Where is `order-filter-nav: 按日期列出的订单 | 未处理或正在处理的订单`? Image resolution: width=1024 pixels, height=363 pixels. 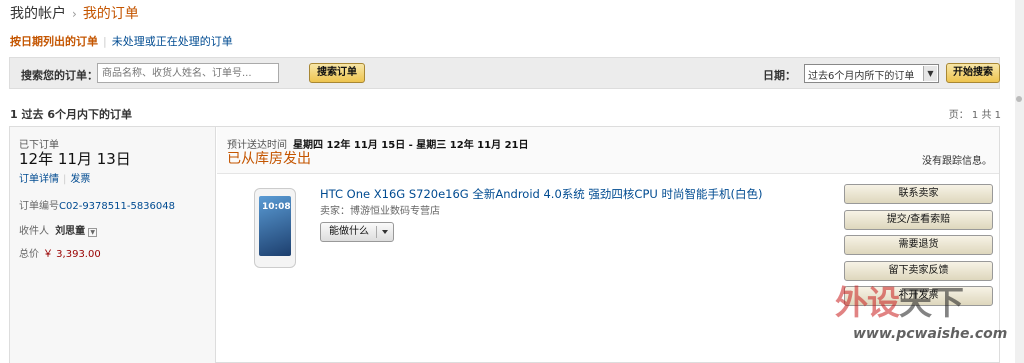
order-filter-nav: 按日期列出的订单 | 未处理或正在处理的订单 is located at coordinates (121, 41).